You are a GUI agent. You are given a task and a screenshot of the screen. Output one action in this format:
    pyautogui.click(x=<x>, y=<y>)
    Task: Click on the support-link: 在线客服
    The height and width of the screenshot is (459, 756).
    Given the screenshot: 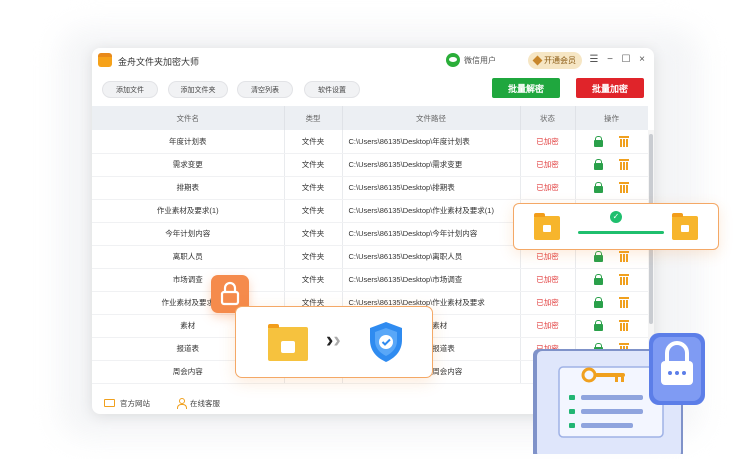 What is the action you would take?
    pyautogui.click(x=198, y=403)
    